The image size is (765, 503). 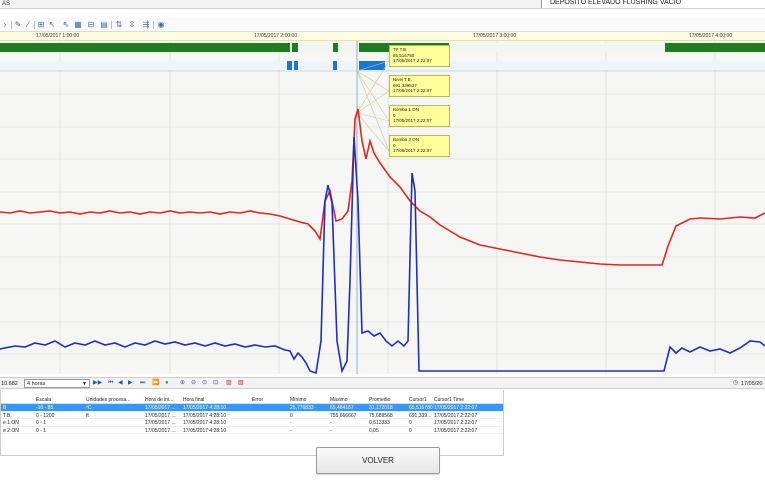 What do you see at coordinates (342, 408) in the screenshot?
I see `cell: 65,484167` at bounding box center [342, 408].